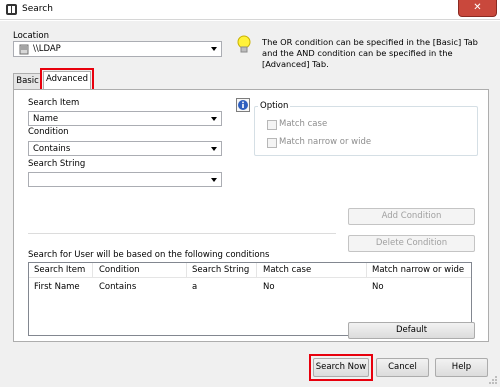 The height and width of the screenshot is (387, 500). I want to click on condition-select: Contains, so click(125, 148).